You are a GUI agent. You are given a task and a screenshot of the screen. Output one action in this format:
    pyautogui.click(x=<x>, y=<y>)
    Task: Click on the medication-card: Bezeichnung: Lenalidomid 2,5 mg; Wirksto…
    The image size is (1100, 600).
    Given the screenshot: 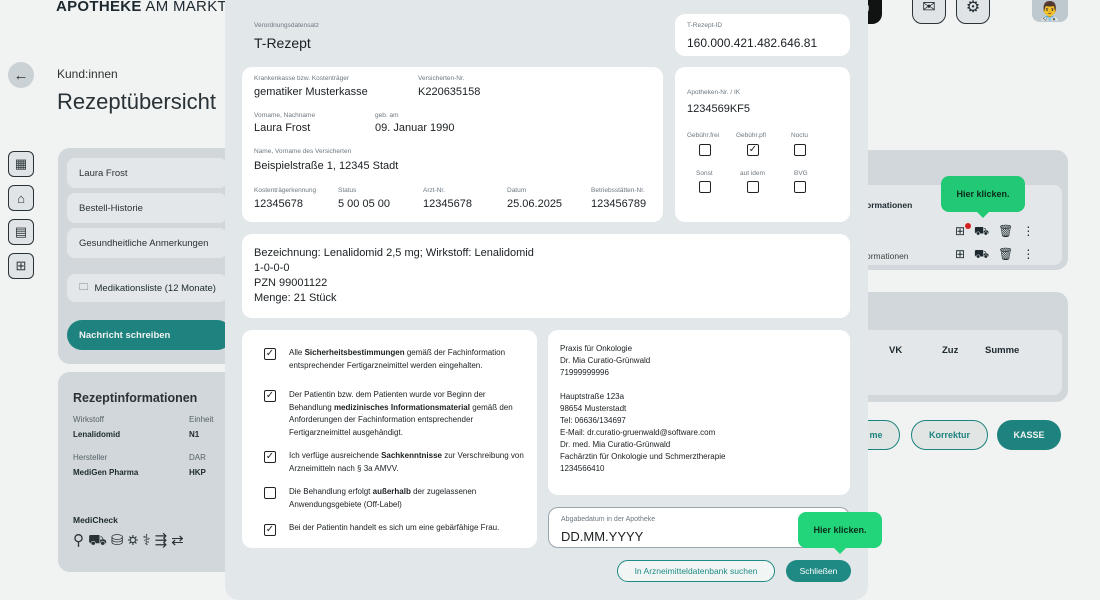 What is the action you would take?
    pyautogui.click(x=546, y=276)
    